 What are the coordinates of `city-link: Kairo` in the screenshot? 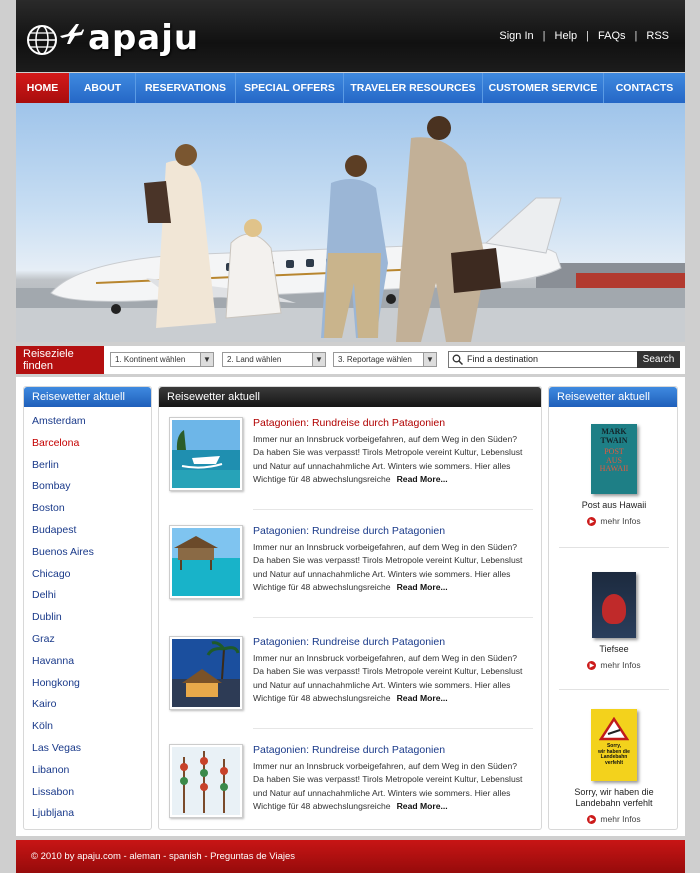 It's located at (87, 705).